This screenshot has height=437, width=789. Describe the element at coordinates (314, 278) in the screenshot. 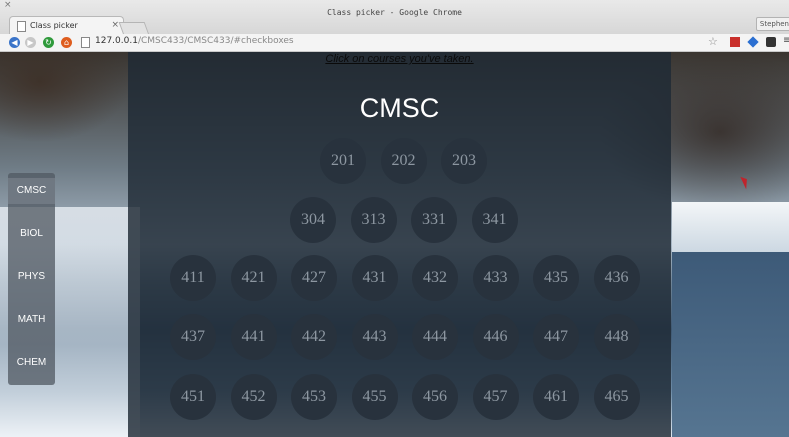

I see `course-button: 427` at that location.